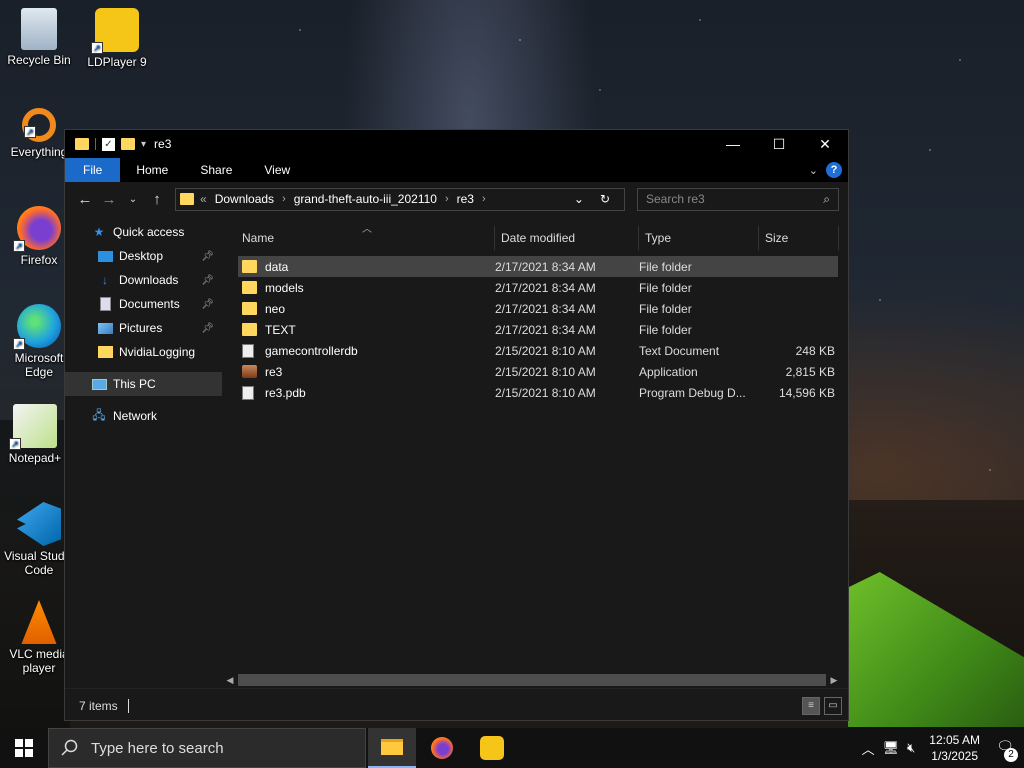 This screenshot has width=1024, height=768. I want to click on tab-view: View, so click(277, 170).